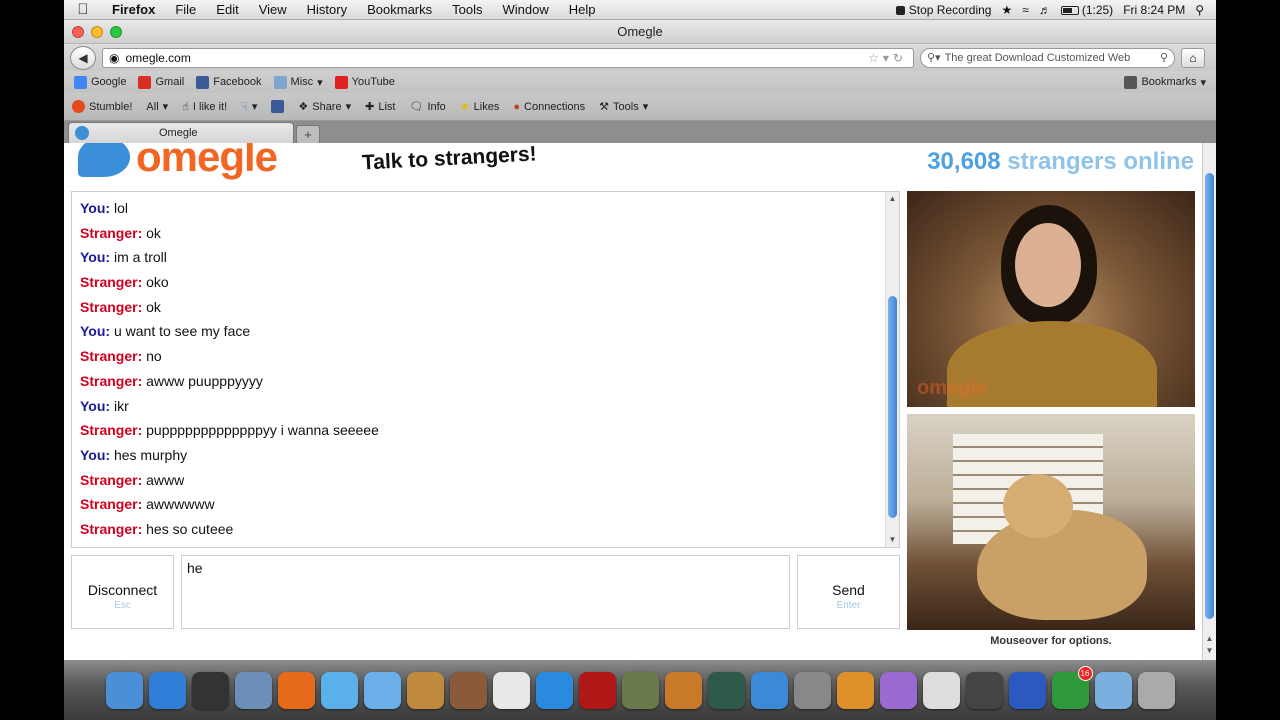 This screenshot has width=1280, height=720. Describe the element at coordinates (380, 107) in the screenshot. I see `list-button: ✚ List` at that location.